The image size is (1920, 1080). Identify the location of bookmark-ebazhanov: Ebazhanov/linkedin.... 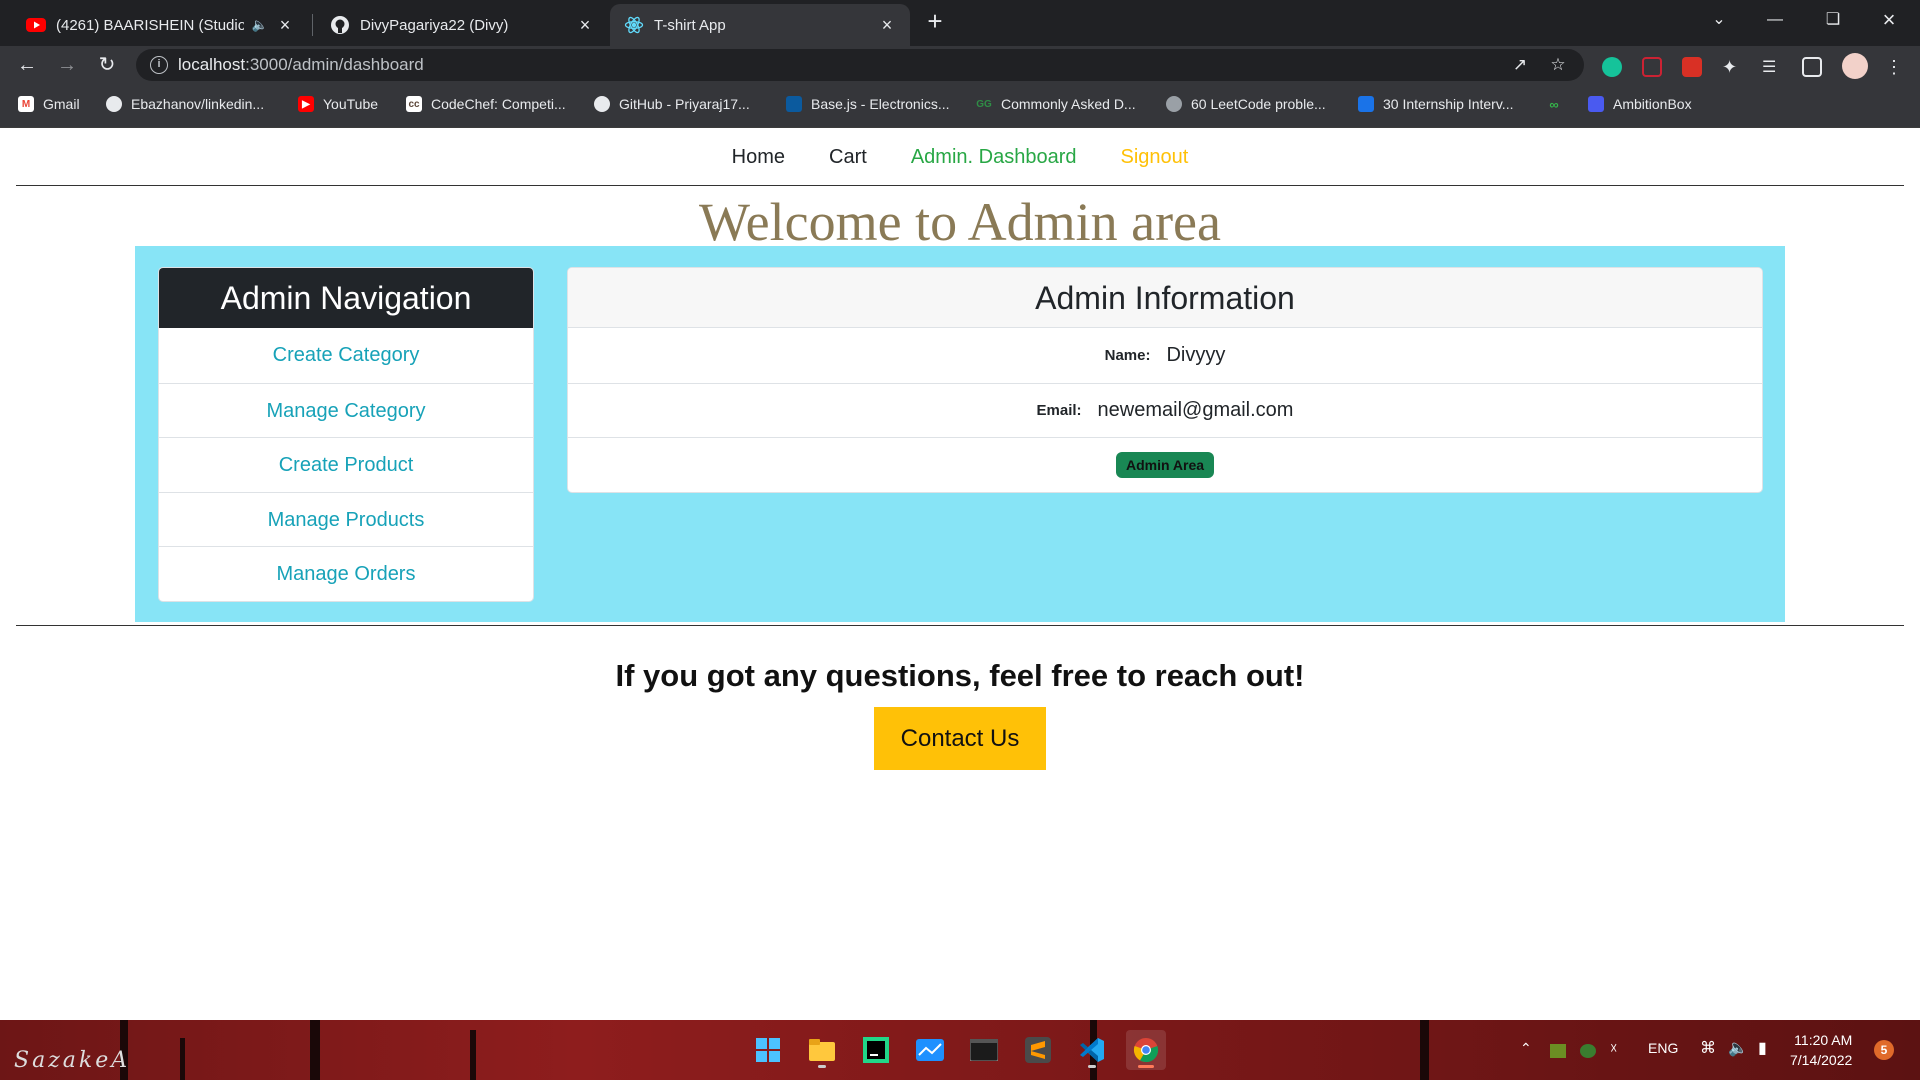
(185, 104).